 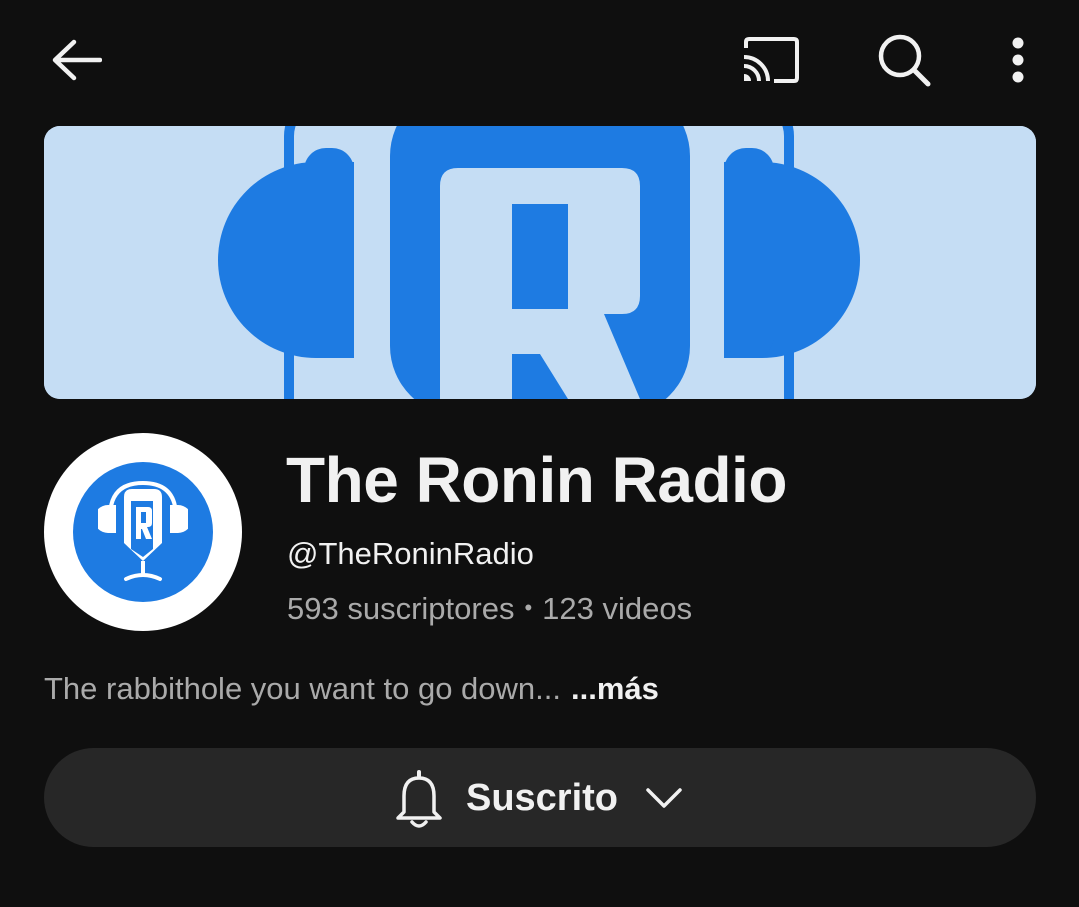 What do you see at coordinates (422, 798) in the screenshot?
I see `bell-icon` at bounding box center [422, 798].